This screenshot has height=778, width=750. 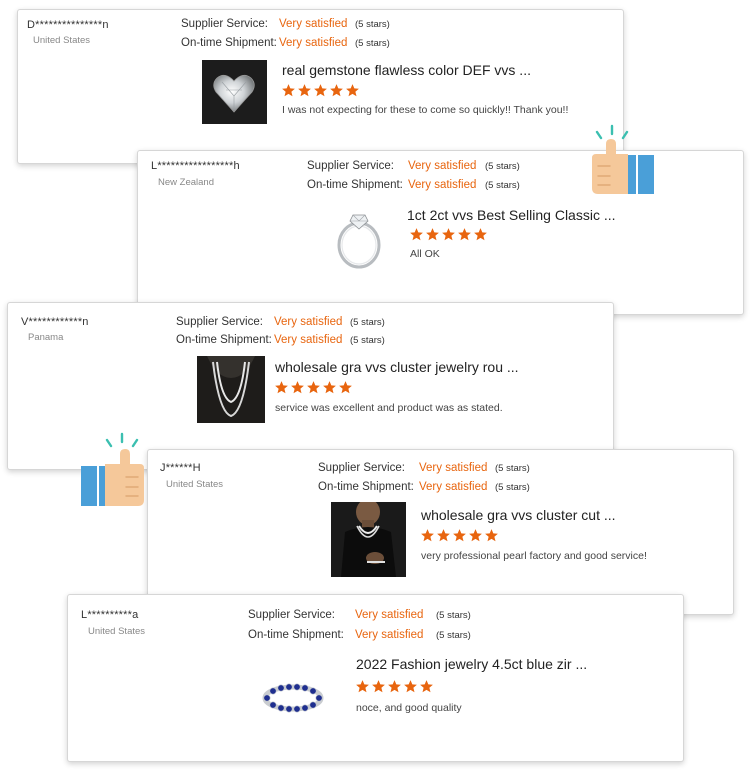 What do you see at coordinates (186, 182) in the screenshot?
I see `buyer-country: New Zealand` at bounding box center [186, 182].